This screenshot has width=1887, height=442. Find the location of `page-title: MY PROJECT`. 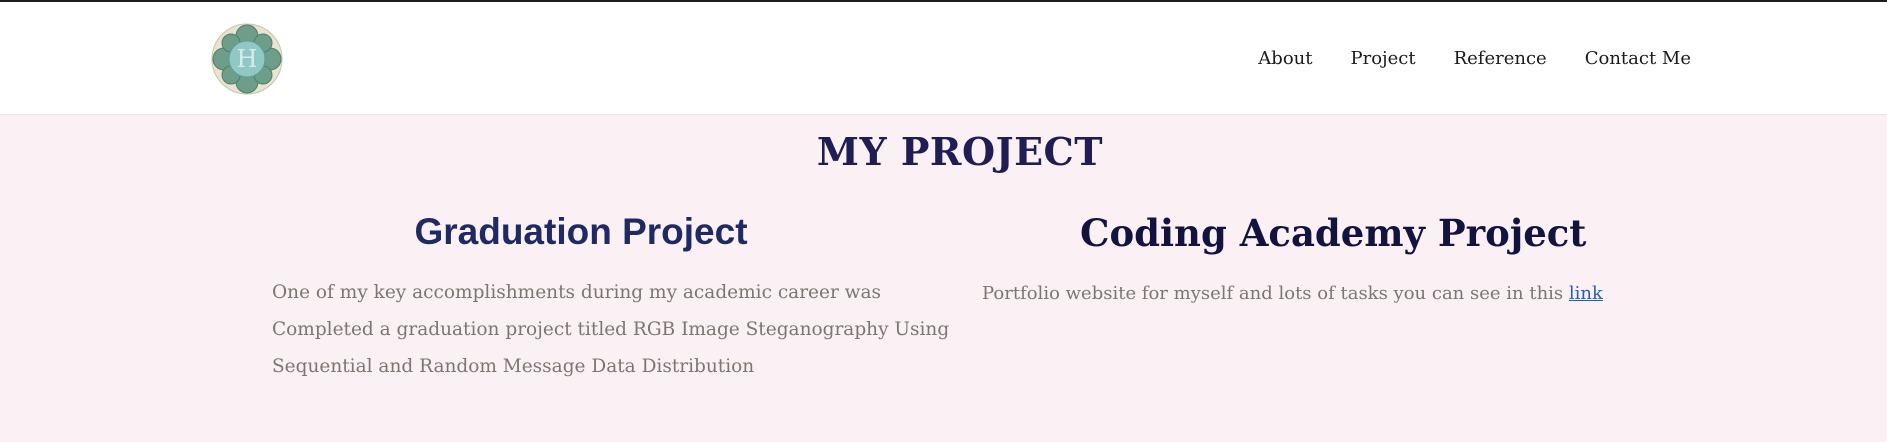

page-title: MY PROJECT is located at coordinates (960, 151).